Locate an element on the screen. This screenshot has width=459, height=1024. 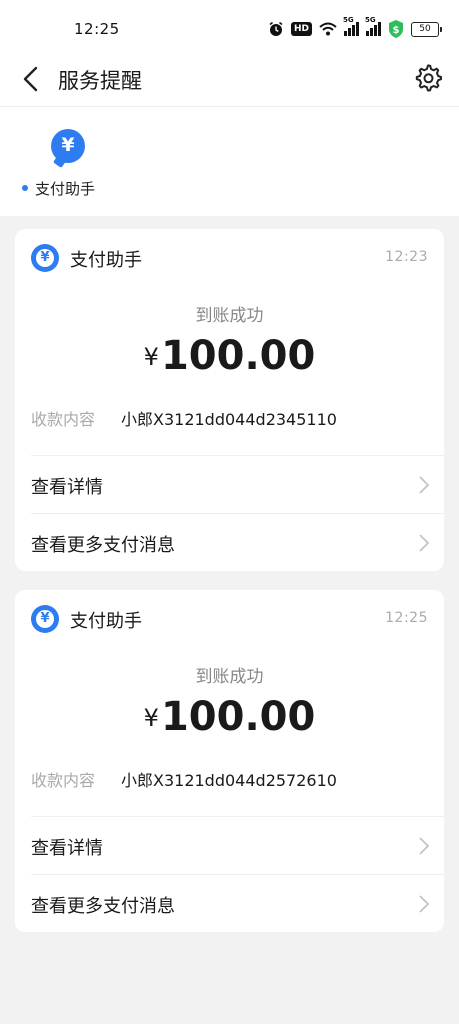
hd-voice-badge: HD is located at coordinates (301, 29).